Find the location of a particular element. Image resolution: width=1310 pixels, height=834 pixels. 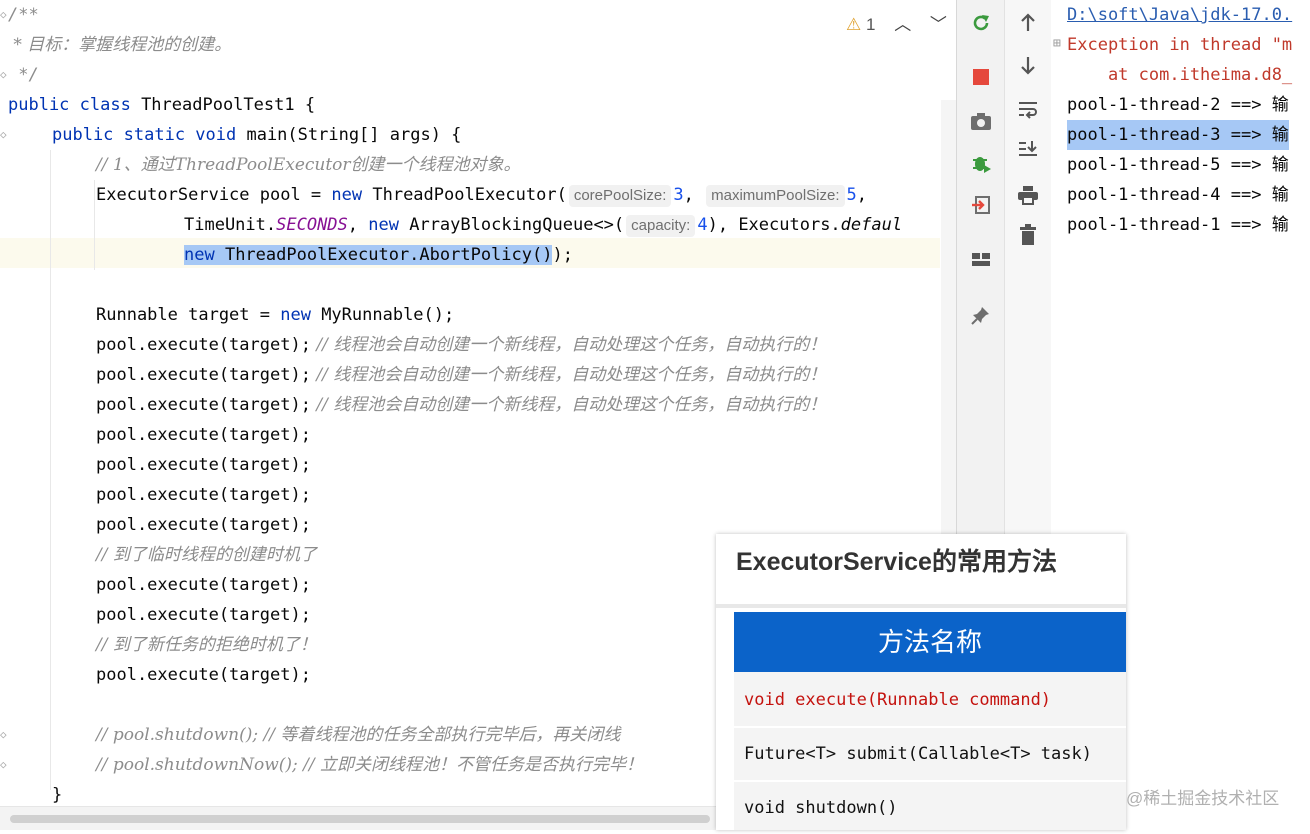

scroll-to-end-button is located at coordinates (1028, 149).